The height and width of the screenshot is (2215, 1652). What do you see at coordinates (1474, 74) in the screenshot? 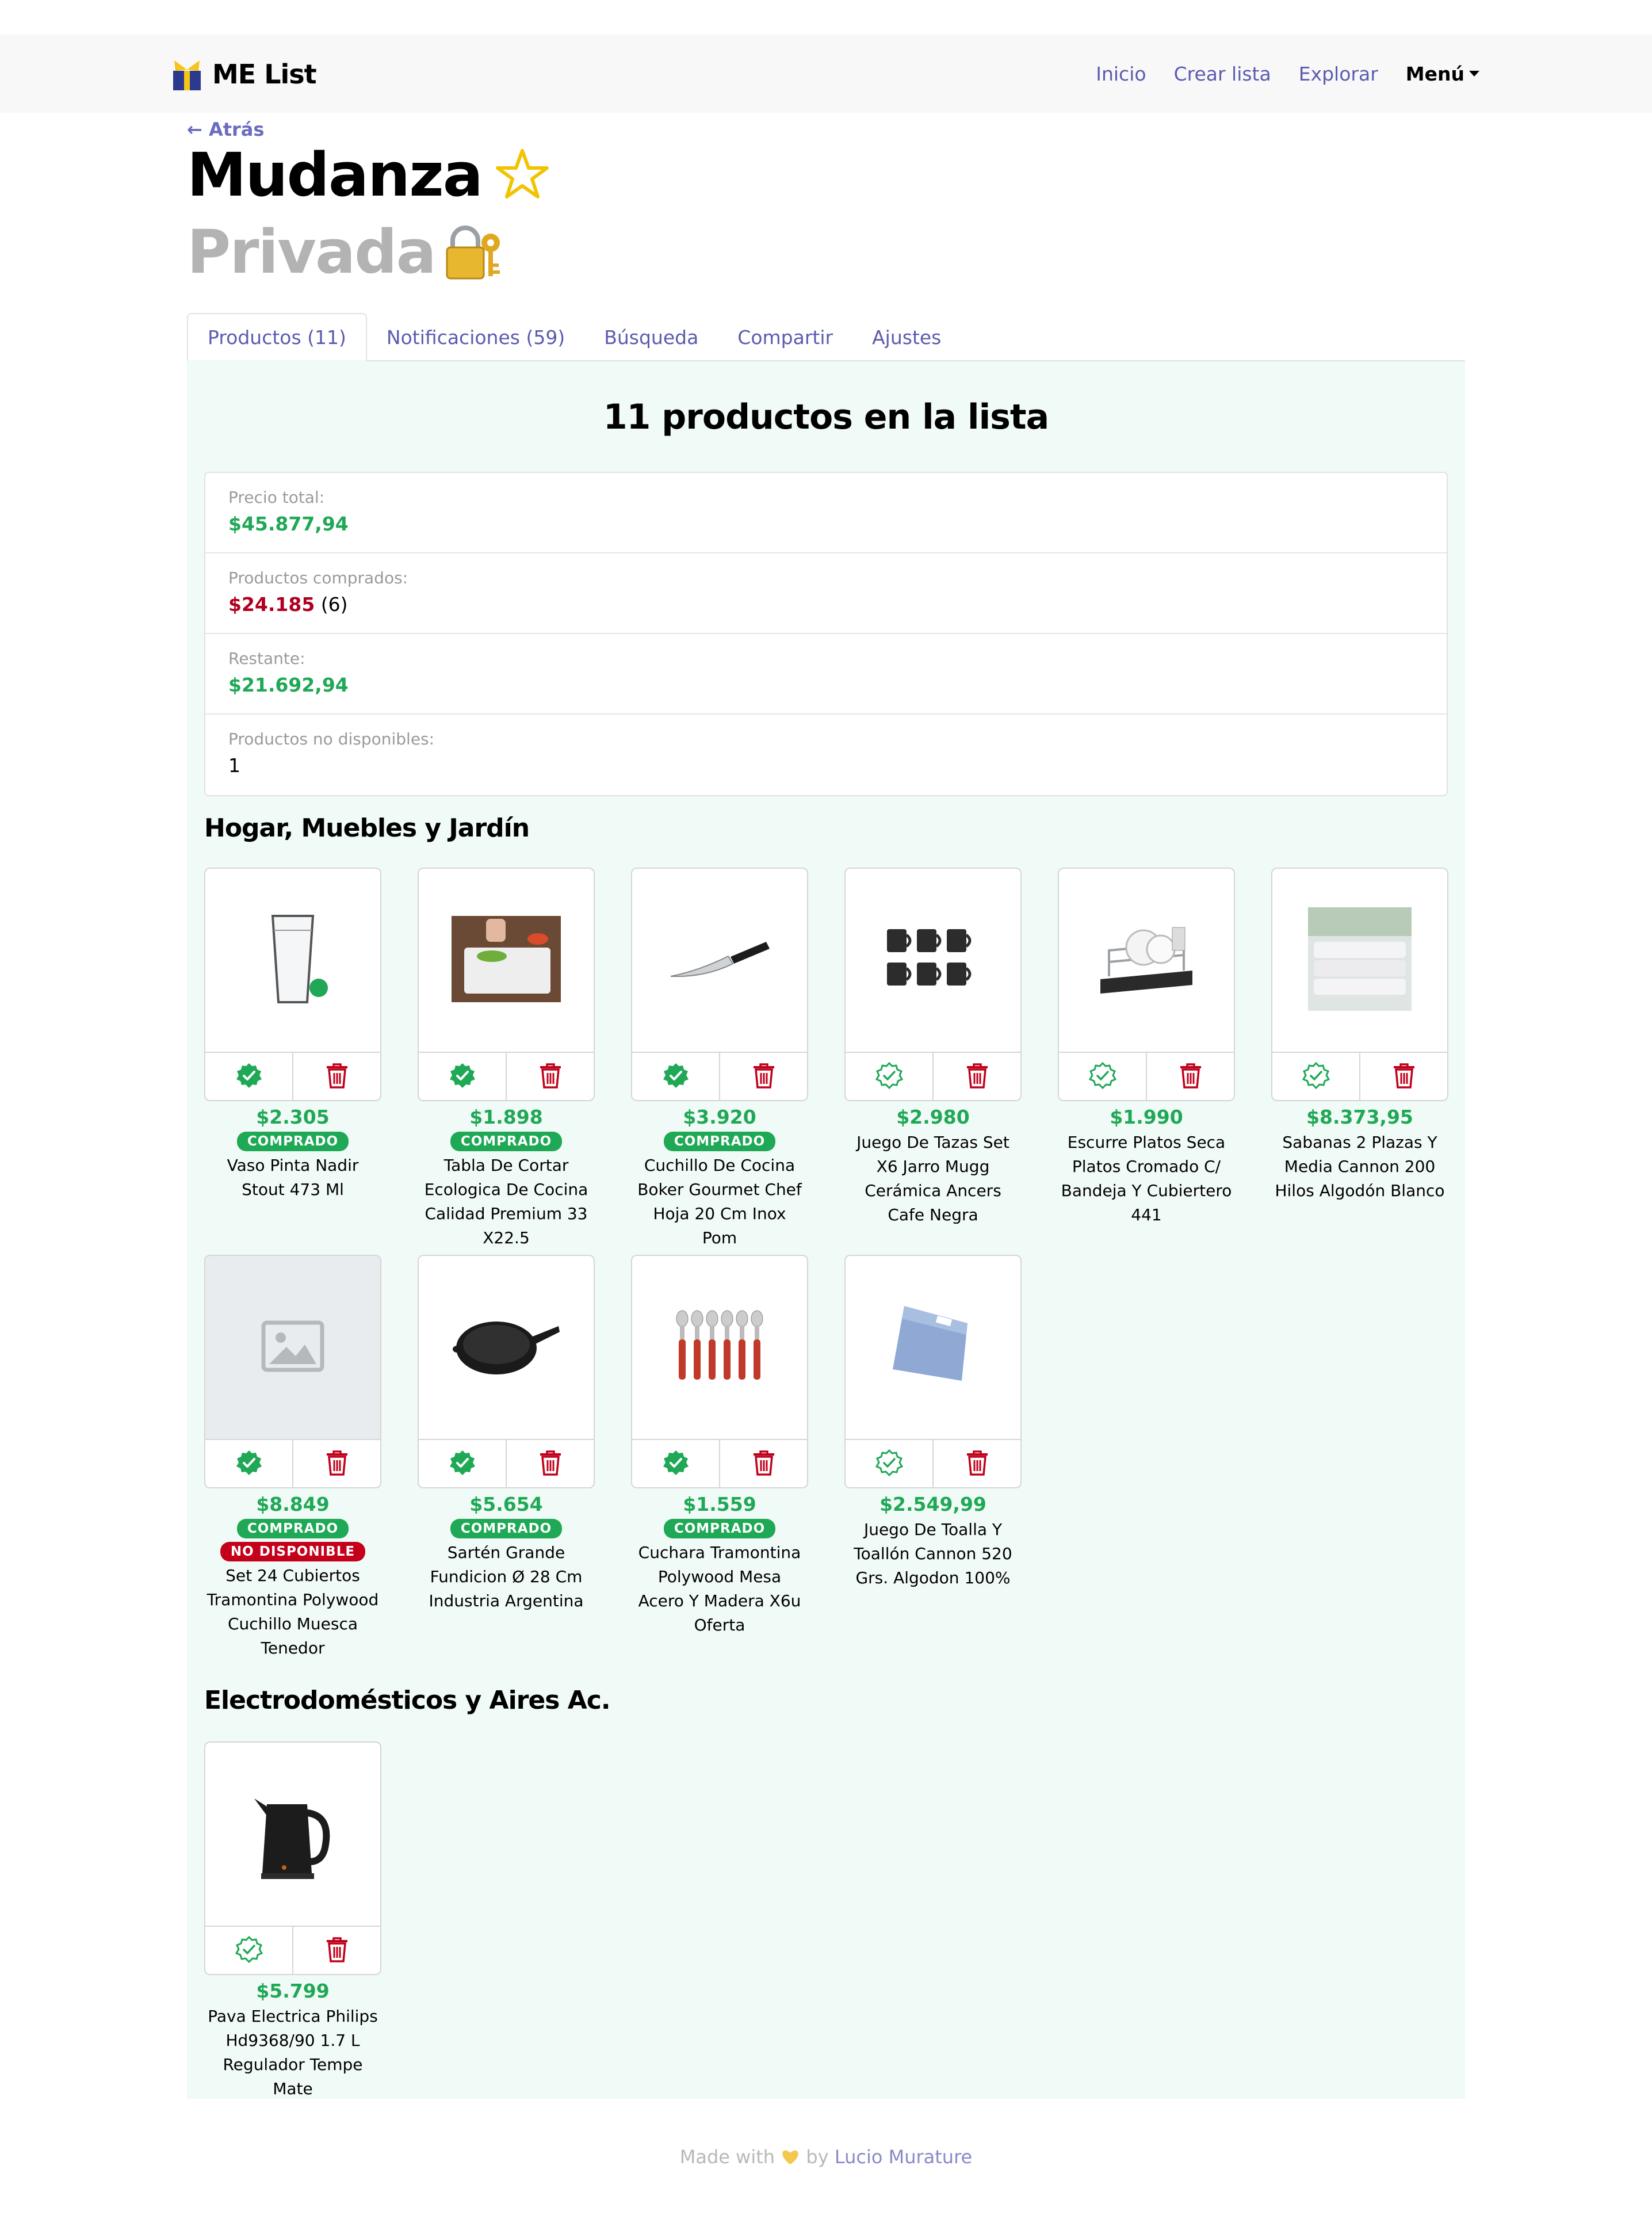
I see `caret-down-icon` at bounding box center [1474, 74].